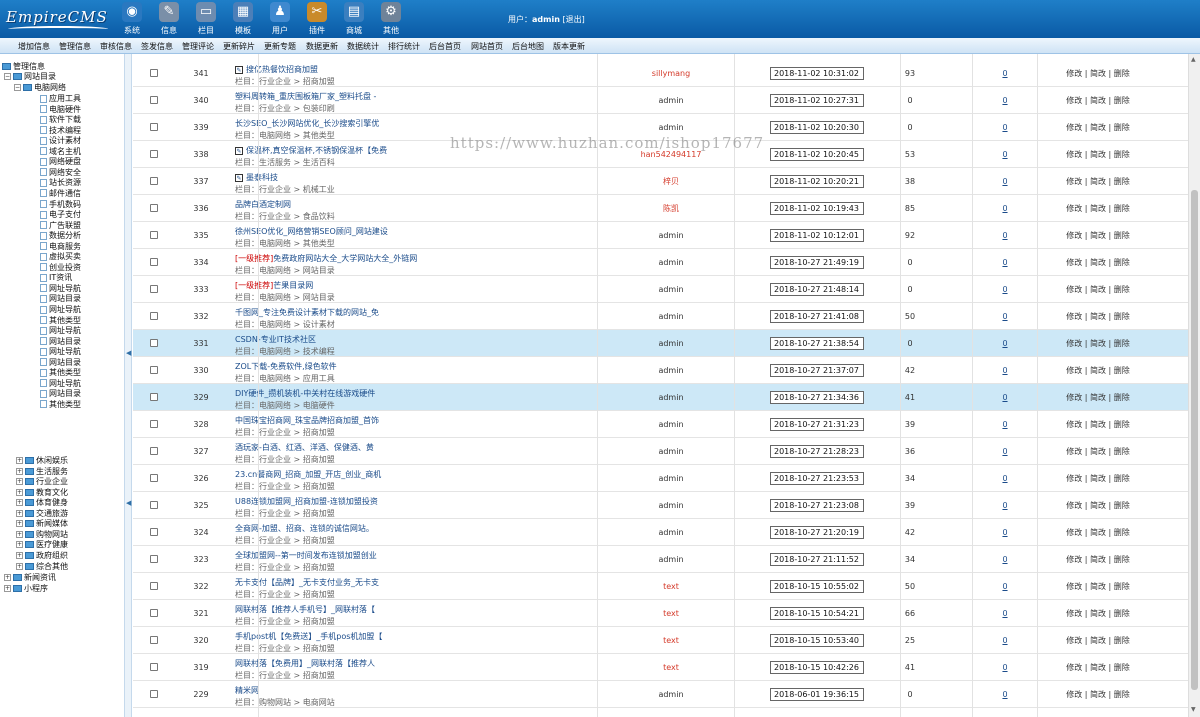 The width and height of the screenshot is (1200, 717). I want to click on tree-cat-item: + 教育文化, so click(42, 493).